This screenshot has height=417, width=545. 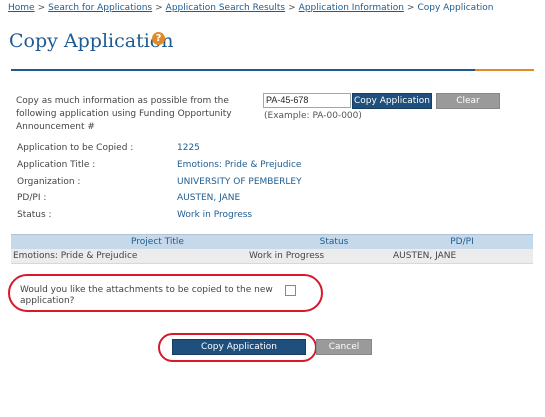 I want to click on fon-input, so click(x=307, y=100).